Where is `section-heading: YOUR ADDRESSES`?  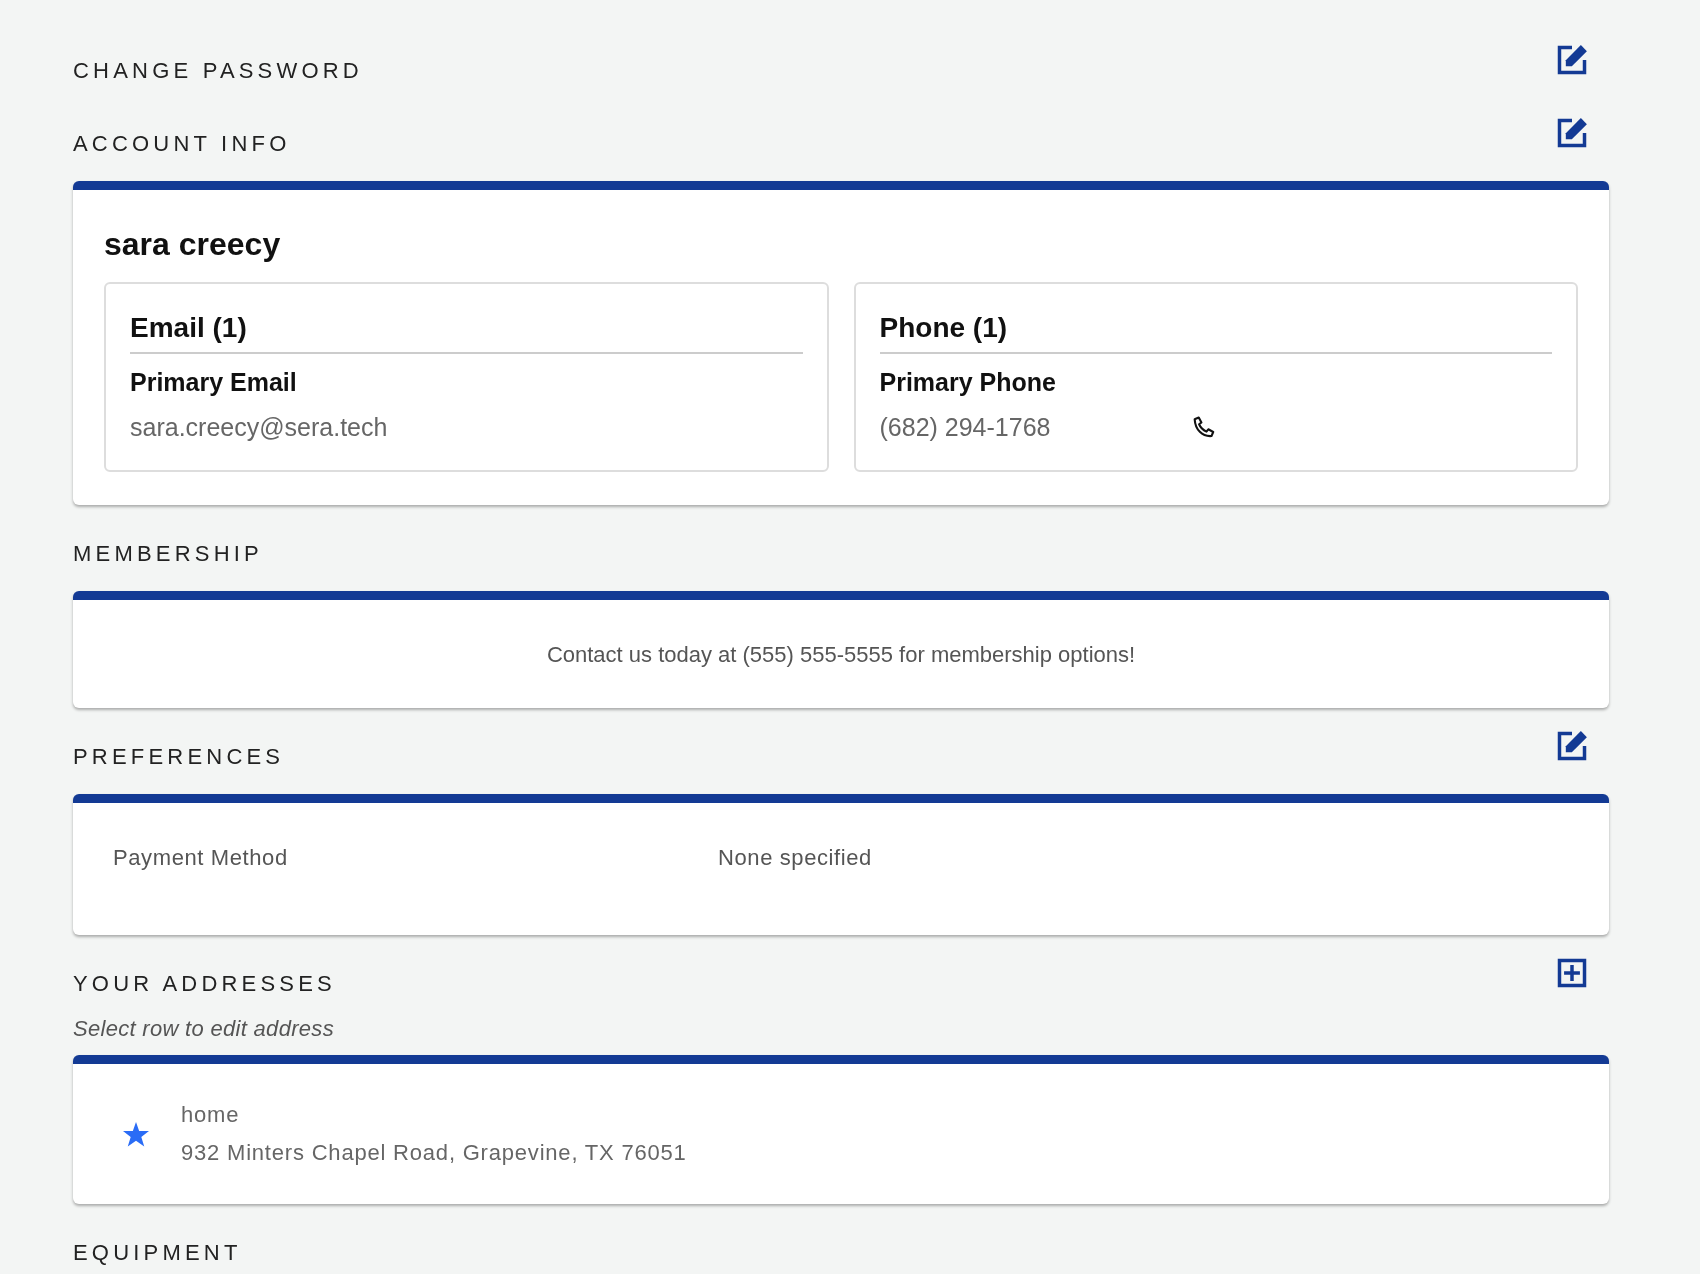 section-heading: YOUR ADDRESSES is located at coordinates (204, 984).